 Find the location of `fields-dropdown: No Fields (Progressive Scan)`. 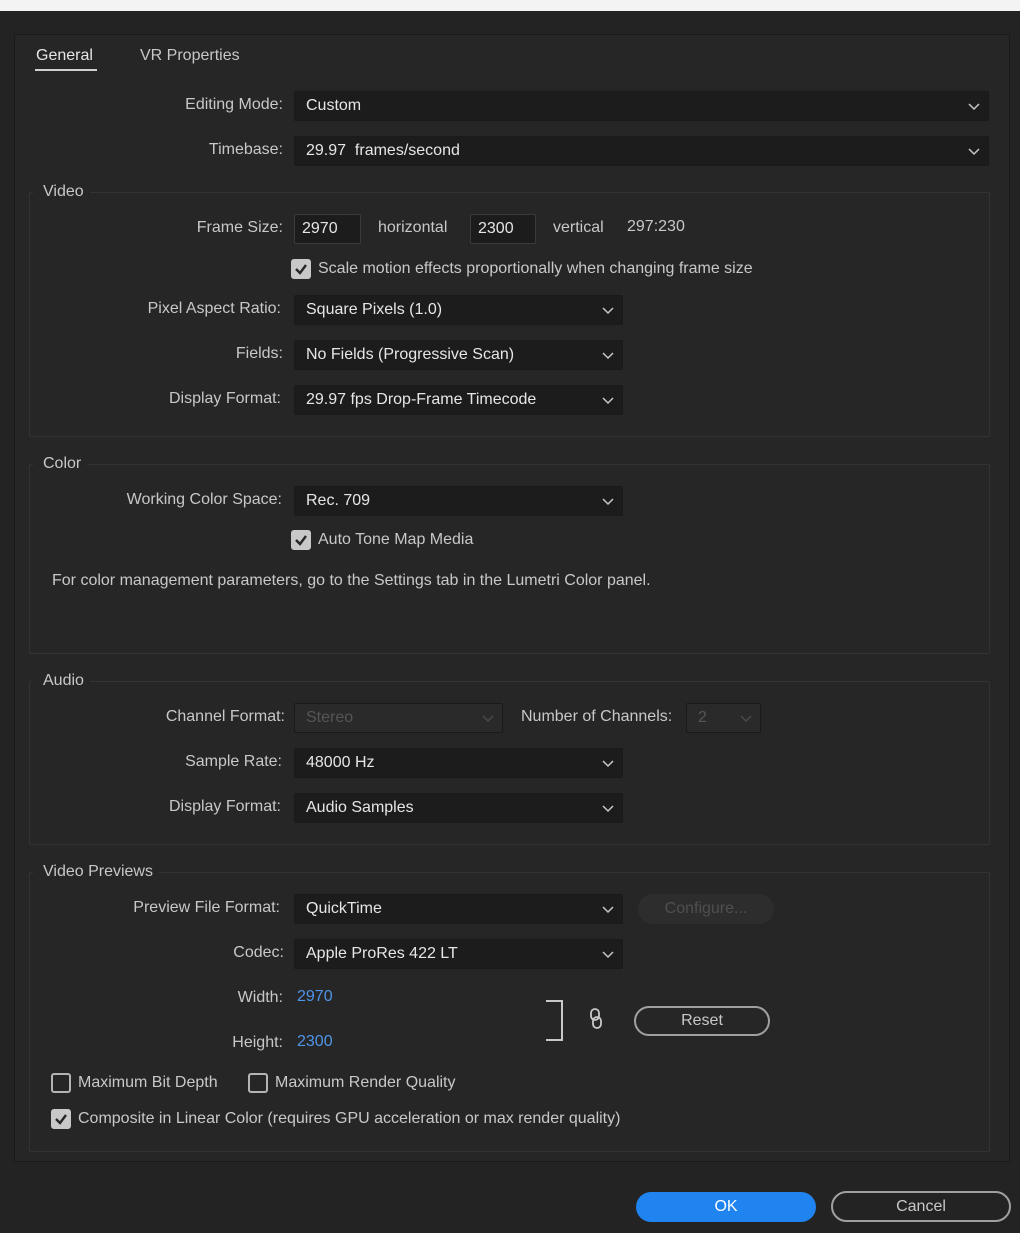

fields-dropdown: No Fields (Progressive Scan) is located at coordinates (458, 355).